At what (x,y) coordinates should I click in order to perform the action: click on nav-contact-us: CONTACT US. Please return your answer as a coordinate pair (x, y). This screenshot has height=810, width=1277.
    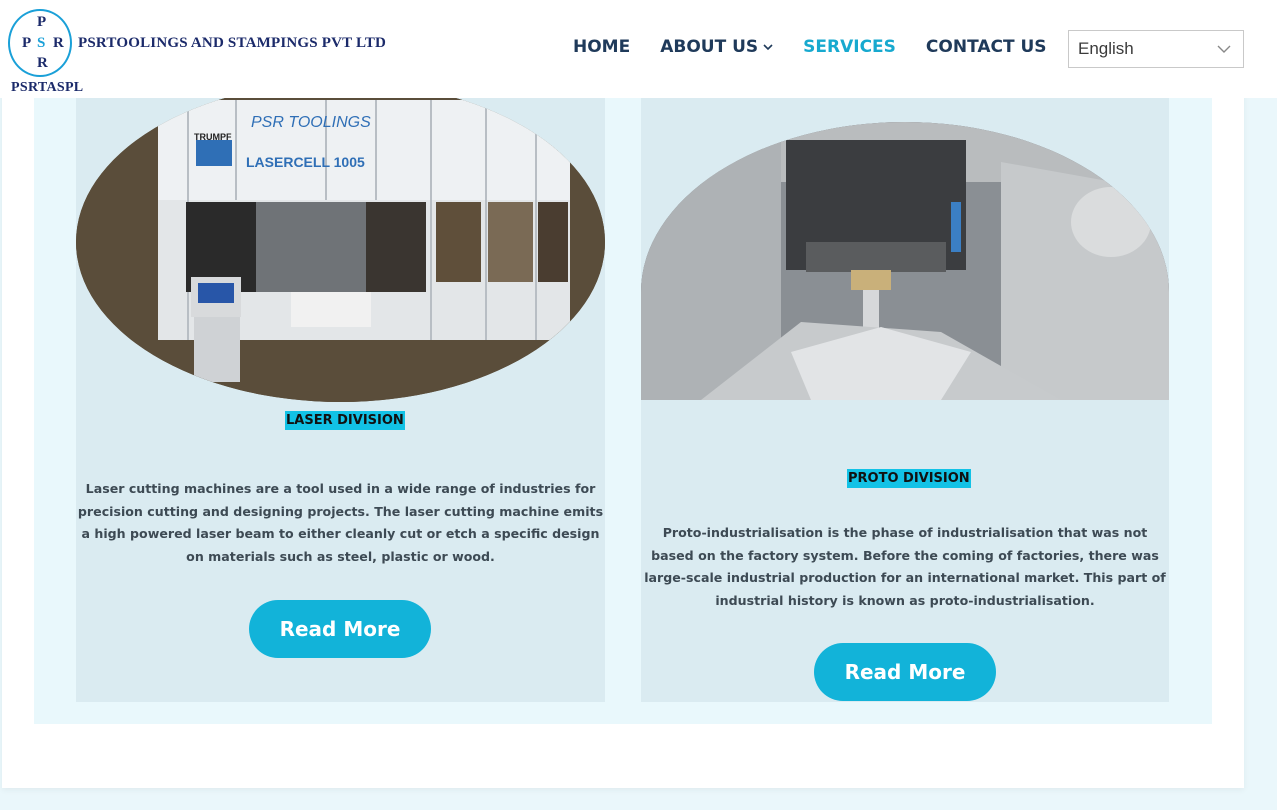
    Looking at the image, I should click on (986, 47).